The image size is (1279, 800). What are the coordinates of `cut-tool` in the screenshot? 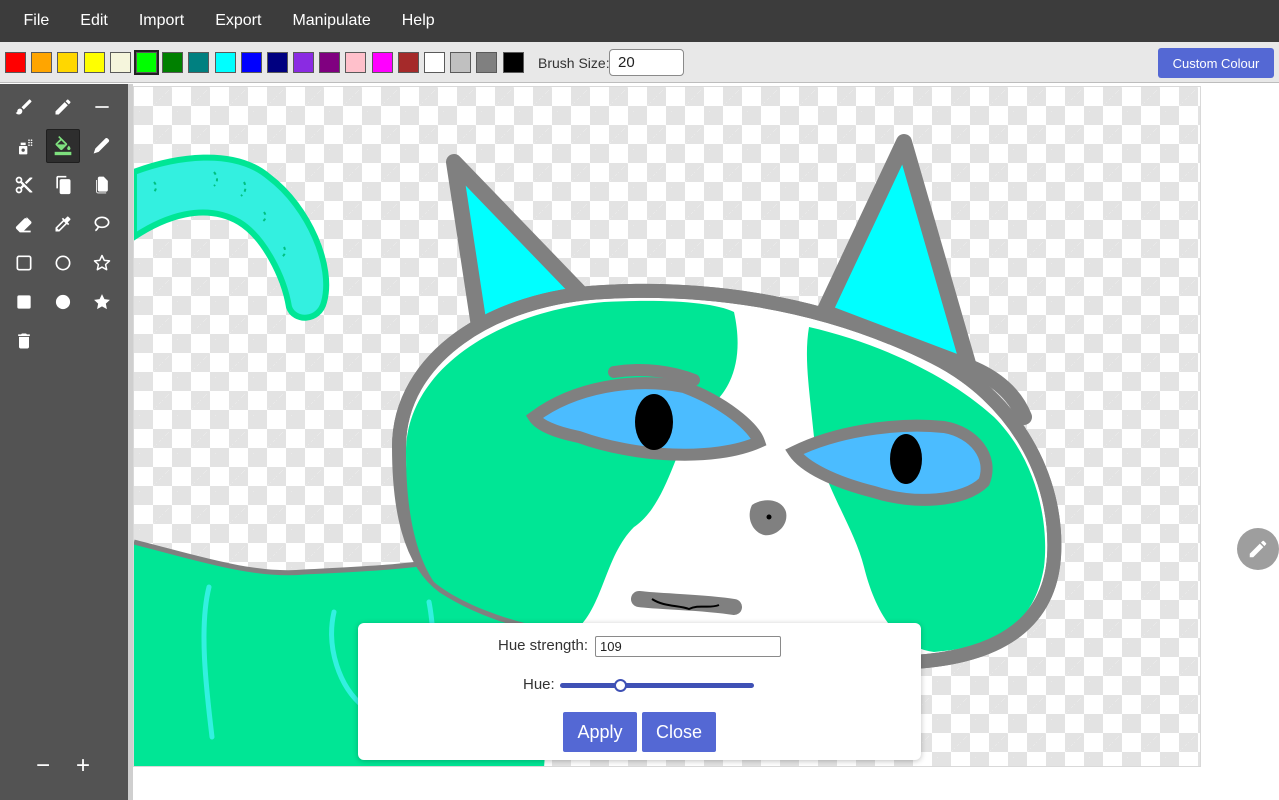 It's located at (24, 185).